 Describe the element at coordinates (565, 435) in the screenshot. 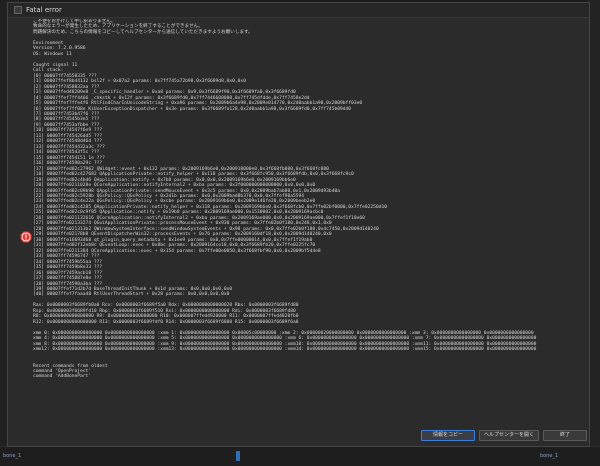

I see `close-button: 終了` at that location.